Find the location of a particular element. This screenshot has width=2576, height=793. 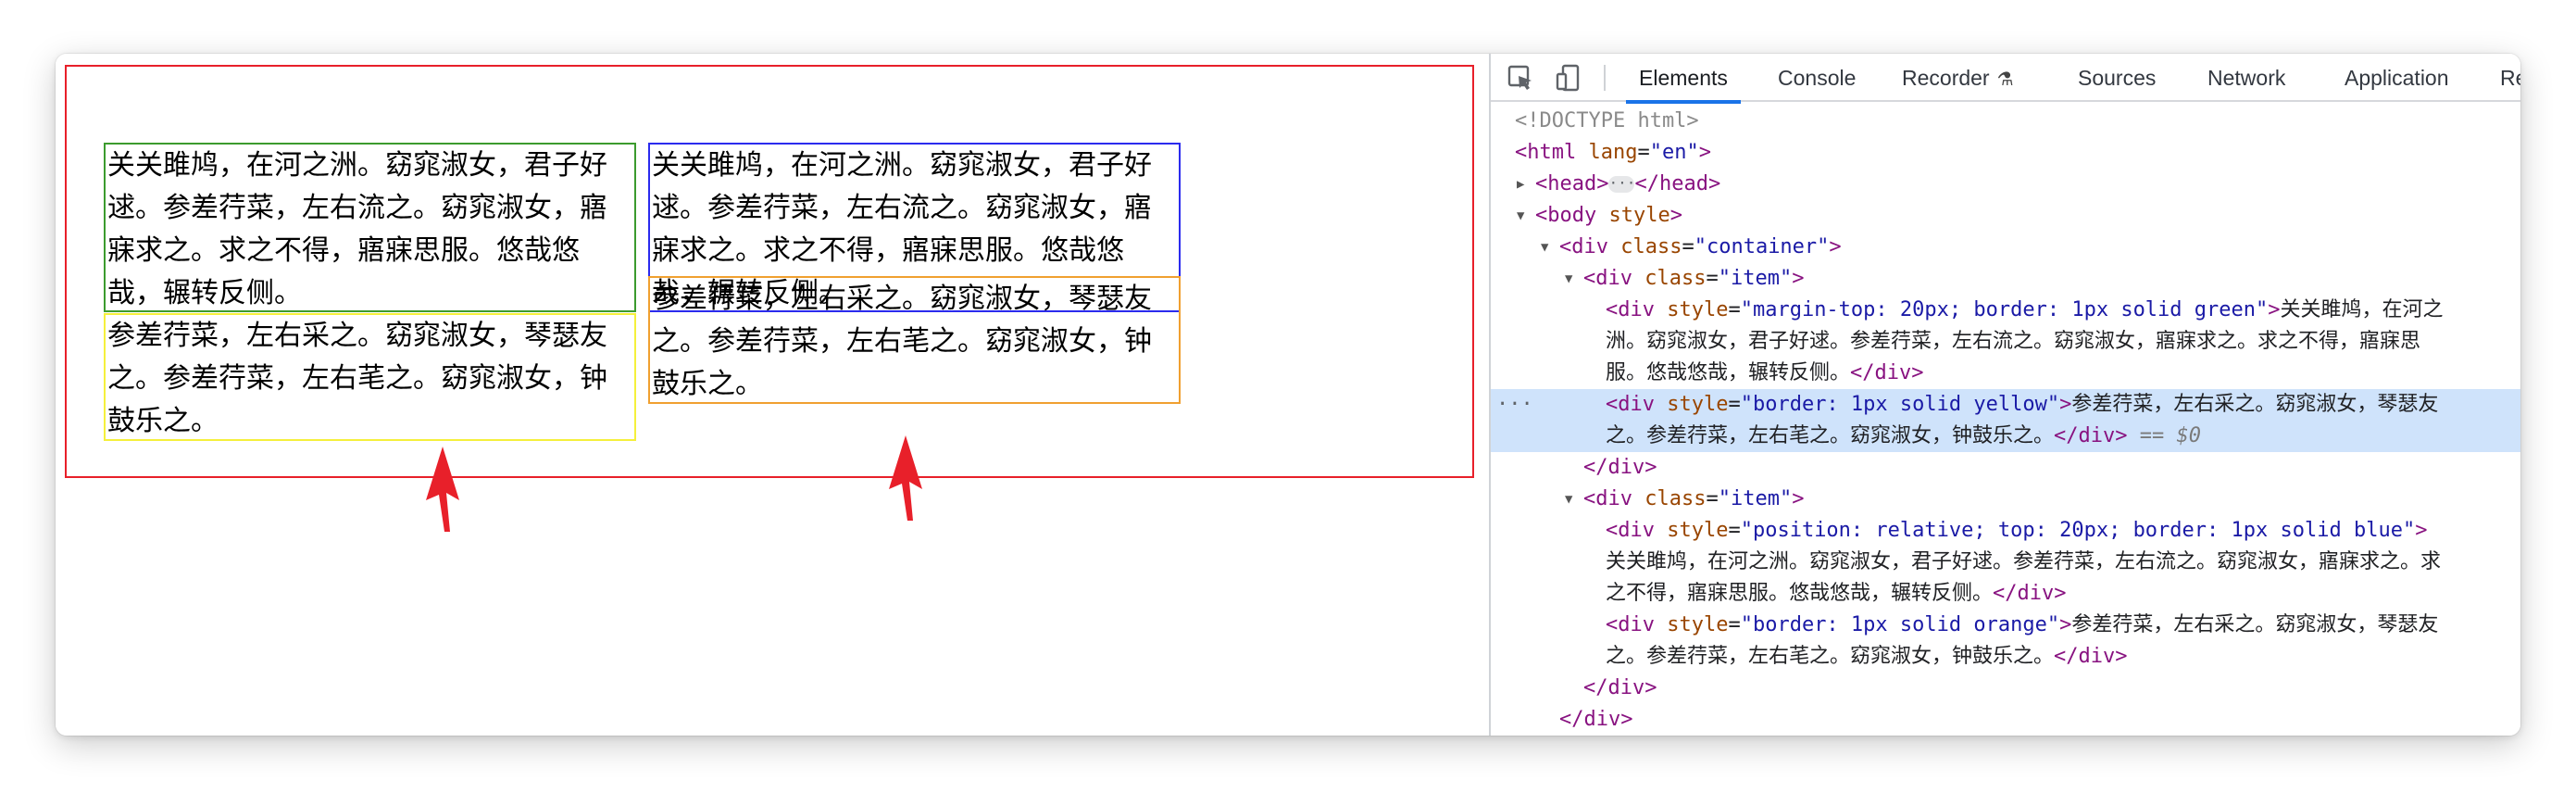

selected-node-marker: == $0 is located at coordinates (2170, 435).